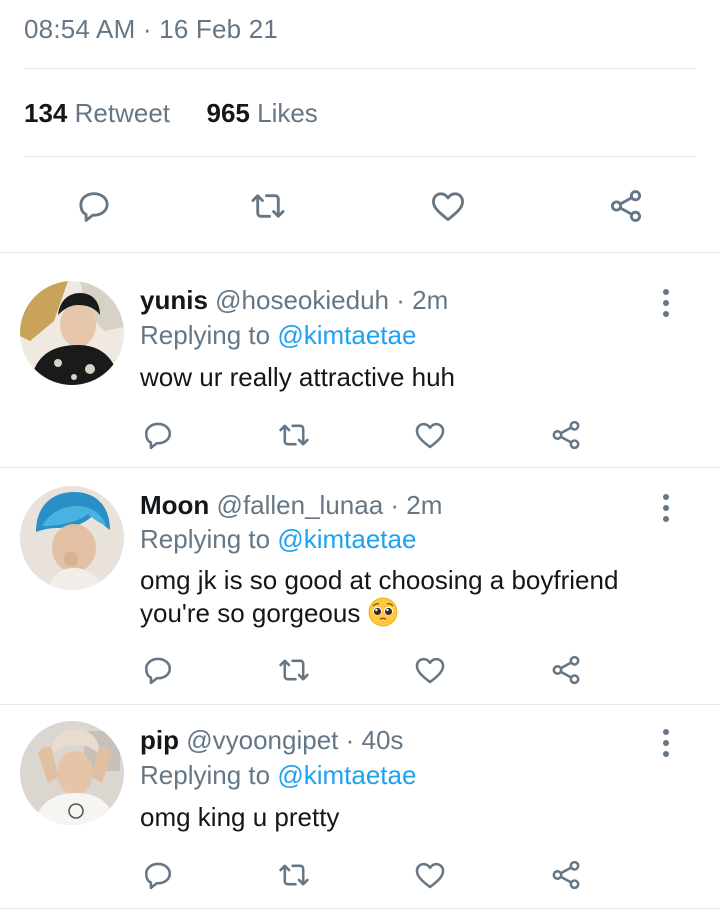 The height and width of the screenshot is (916, 720). What do you see at coordinates (300, 505) in the screenshot?
I see `user-handle: @fallen_lunaa` at bounding box center [300, 505].